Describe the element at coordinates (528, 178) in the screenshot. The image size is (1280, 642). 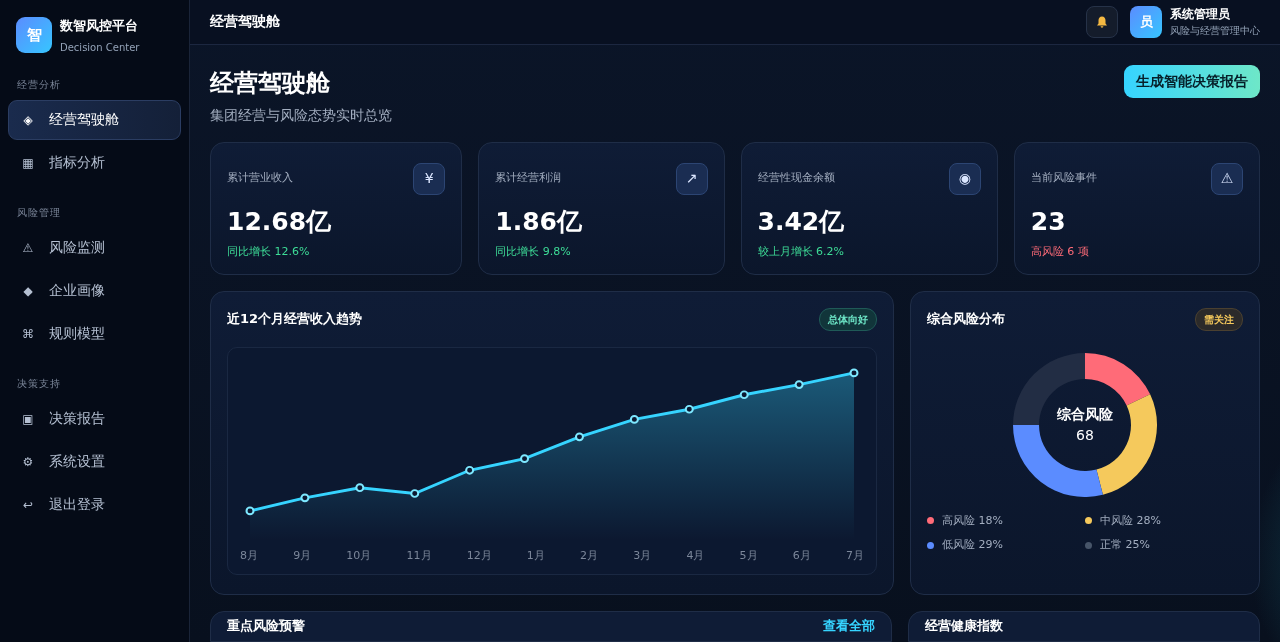
I see `kpi-label: 累计经营利润` at that location.